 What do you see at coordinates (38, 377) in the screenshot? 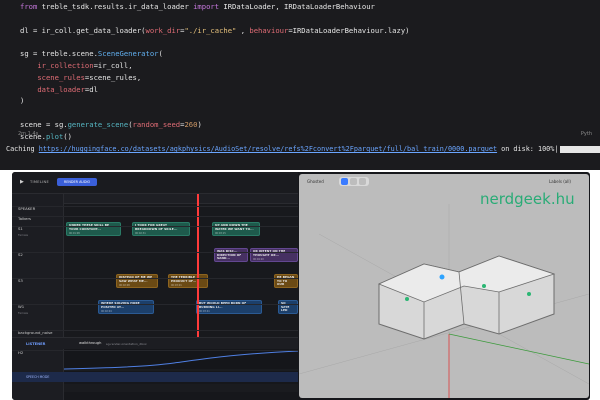
I see `speech-mode-label: SPEECH MODE` at bounding box center [38, 377].